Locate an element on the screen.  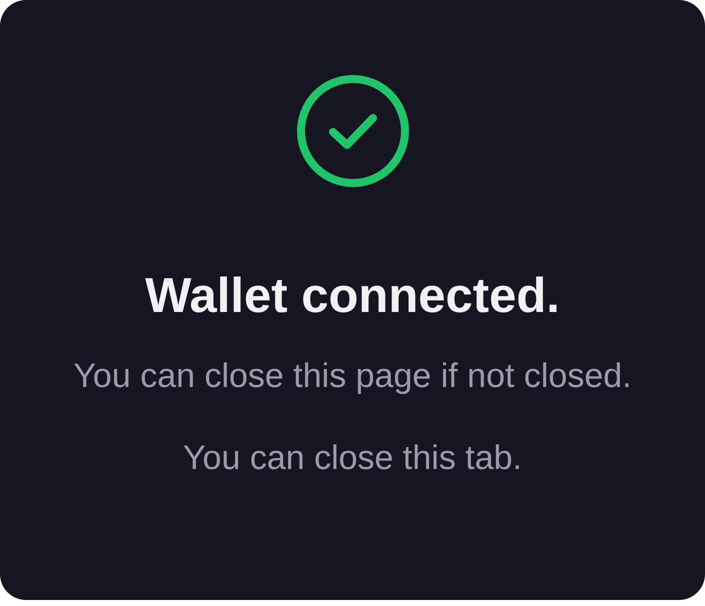
heading: Wallet connected. is located at coordinates (352, 296).